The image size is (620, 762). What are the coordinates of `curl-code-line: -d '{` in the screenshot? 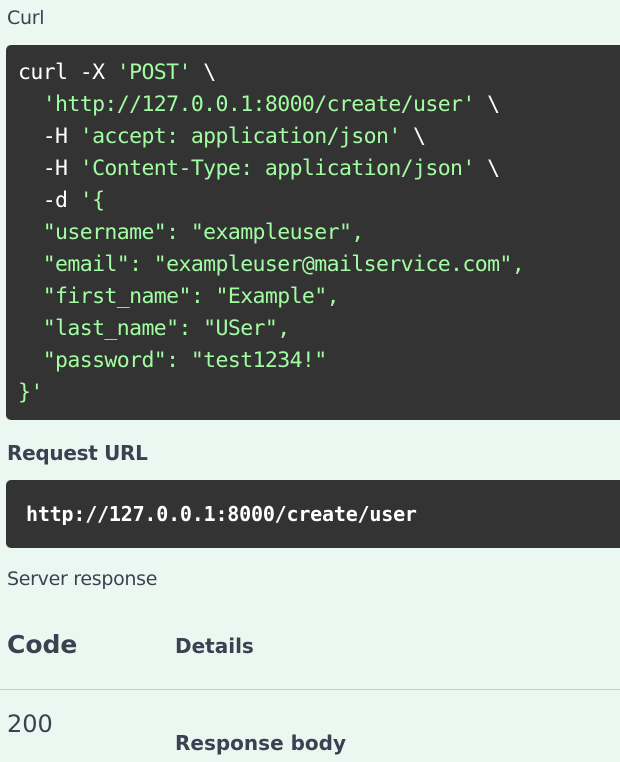 It's located at (319, 201).